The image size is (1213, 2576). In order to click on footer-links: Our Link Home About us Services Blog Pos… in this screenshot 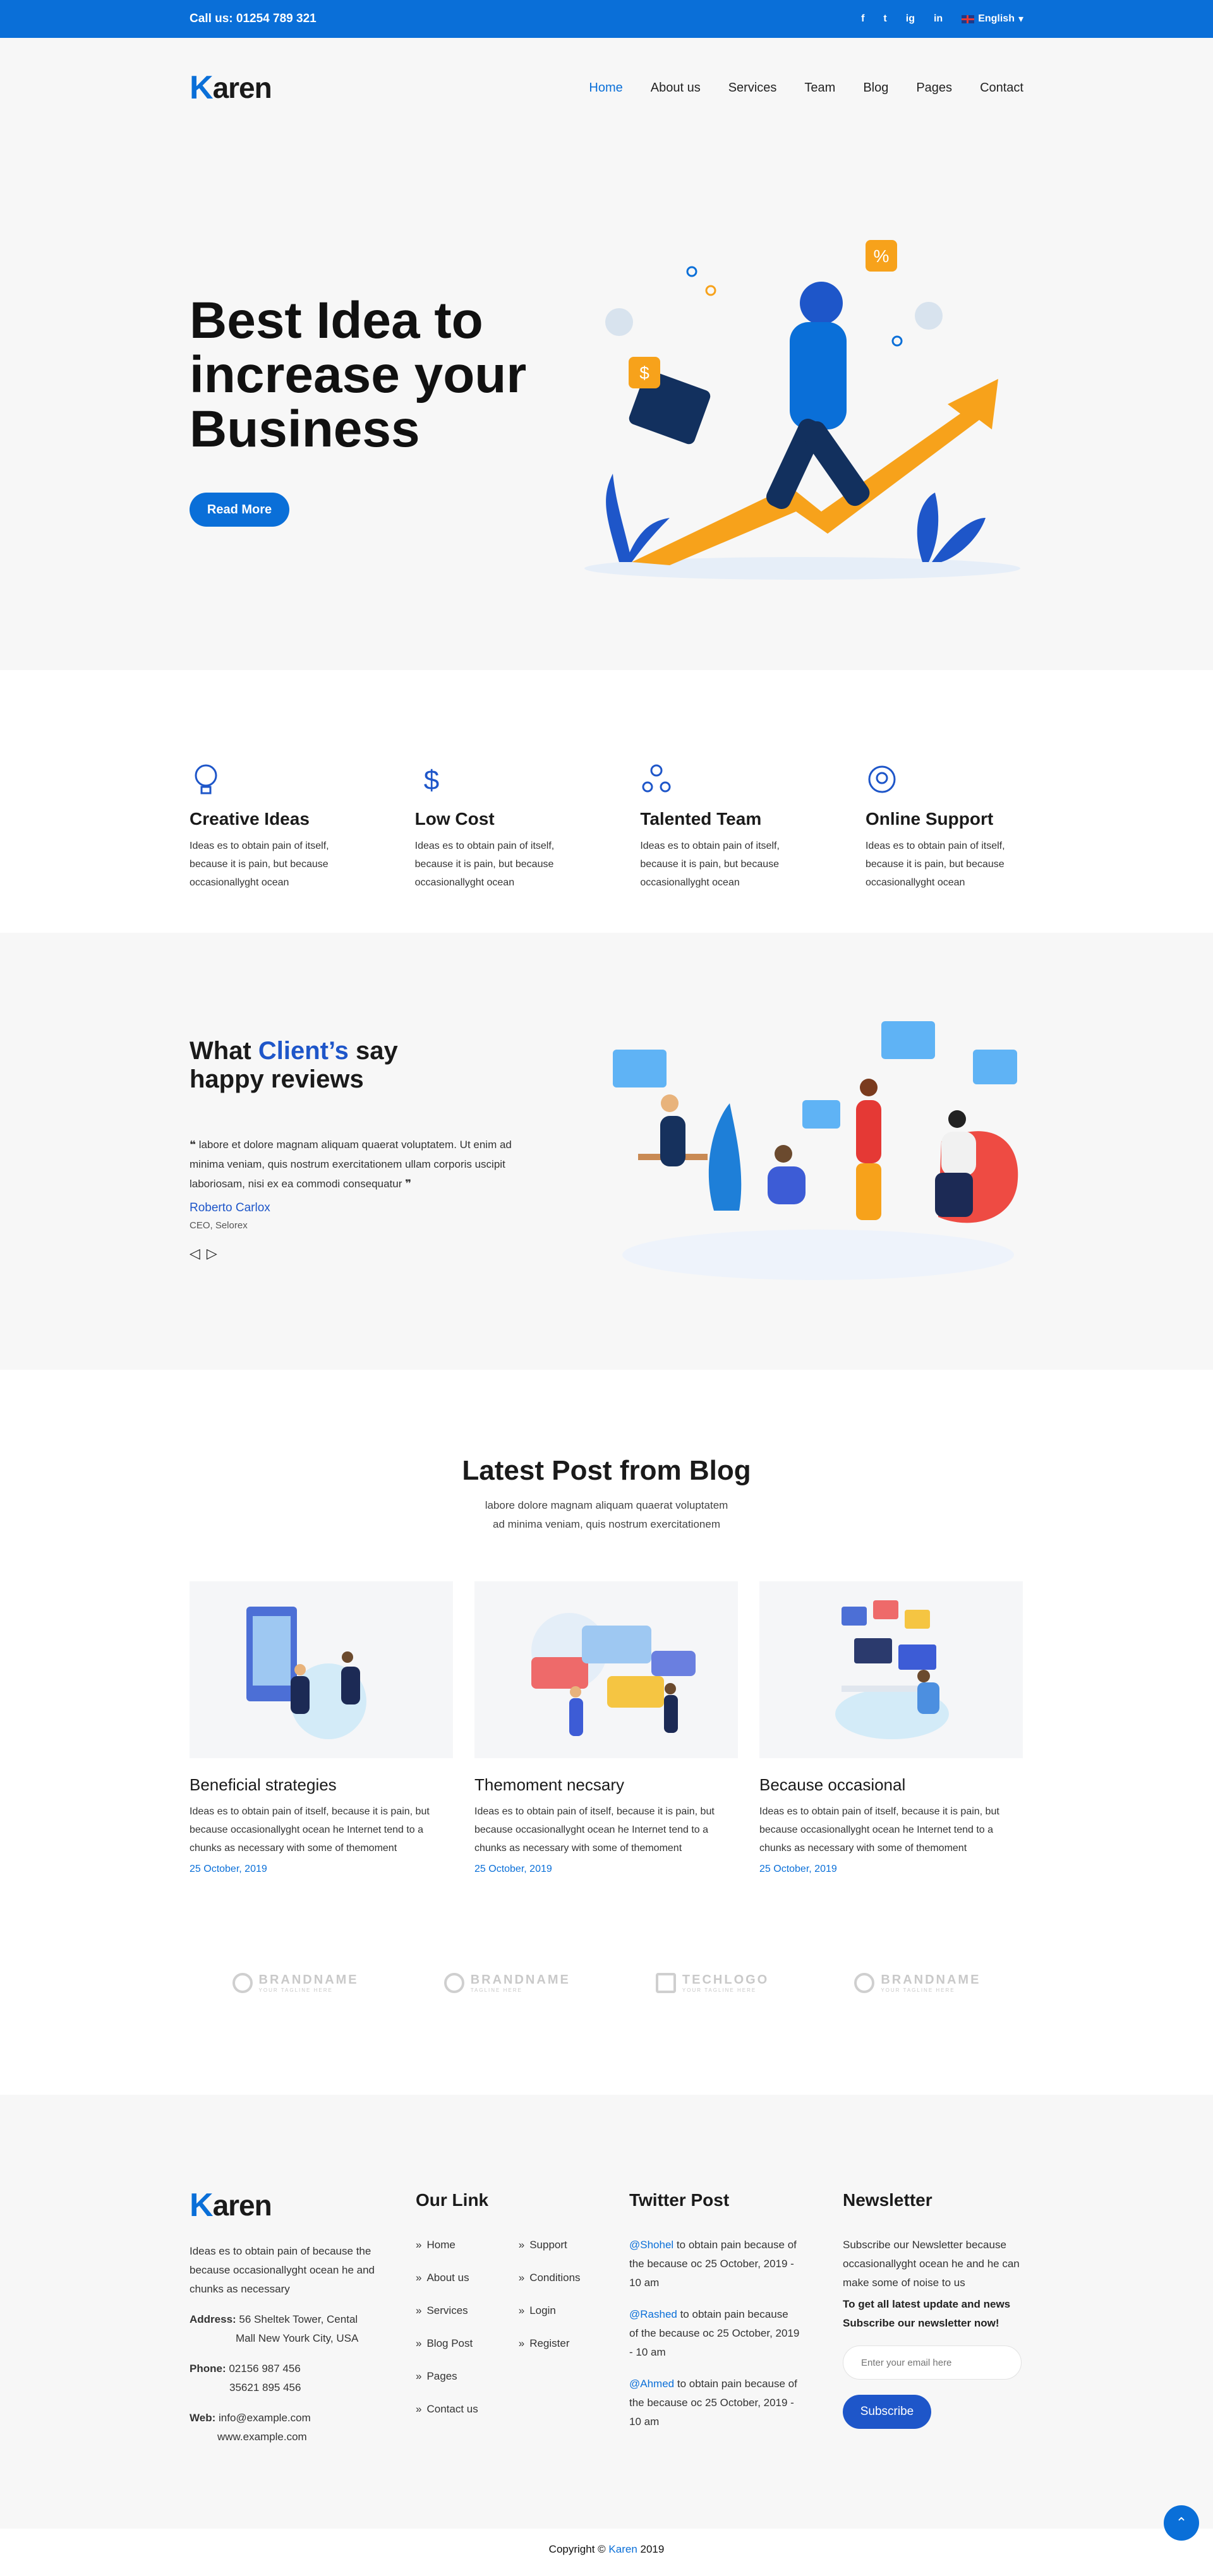, I will do `click(510, 2309)`.